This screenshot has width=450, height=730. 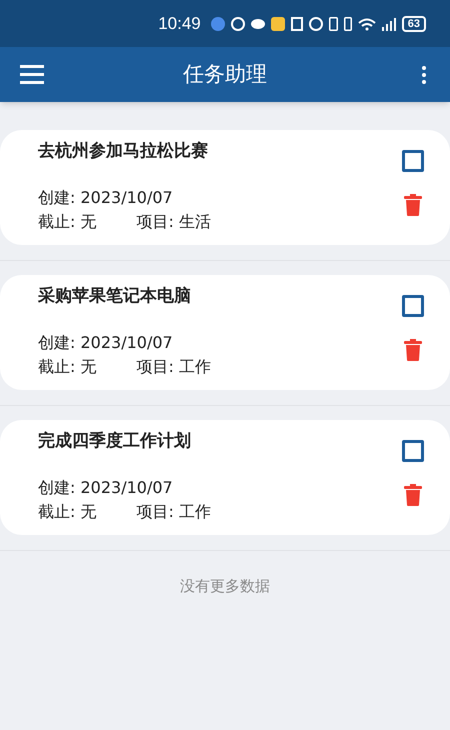 I want to click on task-title: 完成四季度工作计划, so click(x=115, y=441).